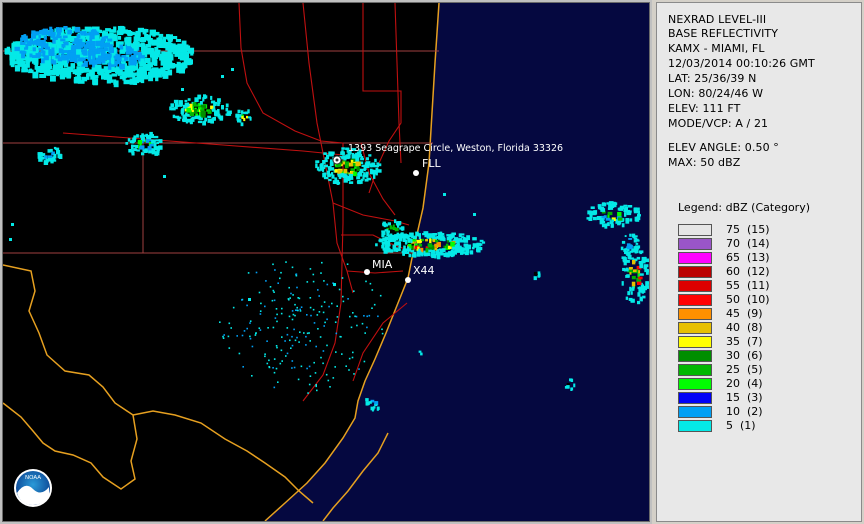  What do you see at coordinates (744, 355) in the screenshot?
I see `legend-label: 30 (6)` at bounding box center [744, 355].